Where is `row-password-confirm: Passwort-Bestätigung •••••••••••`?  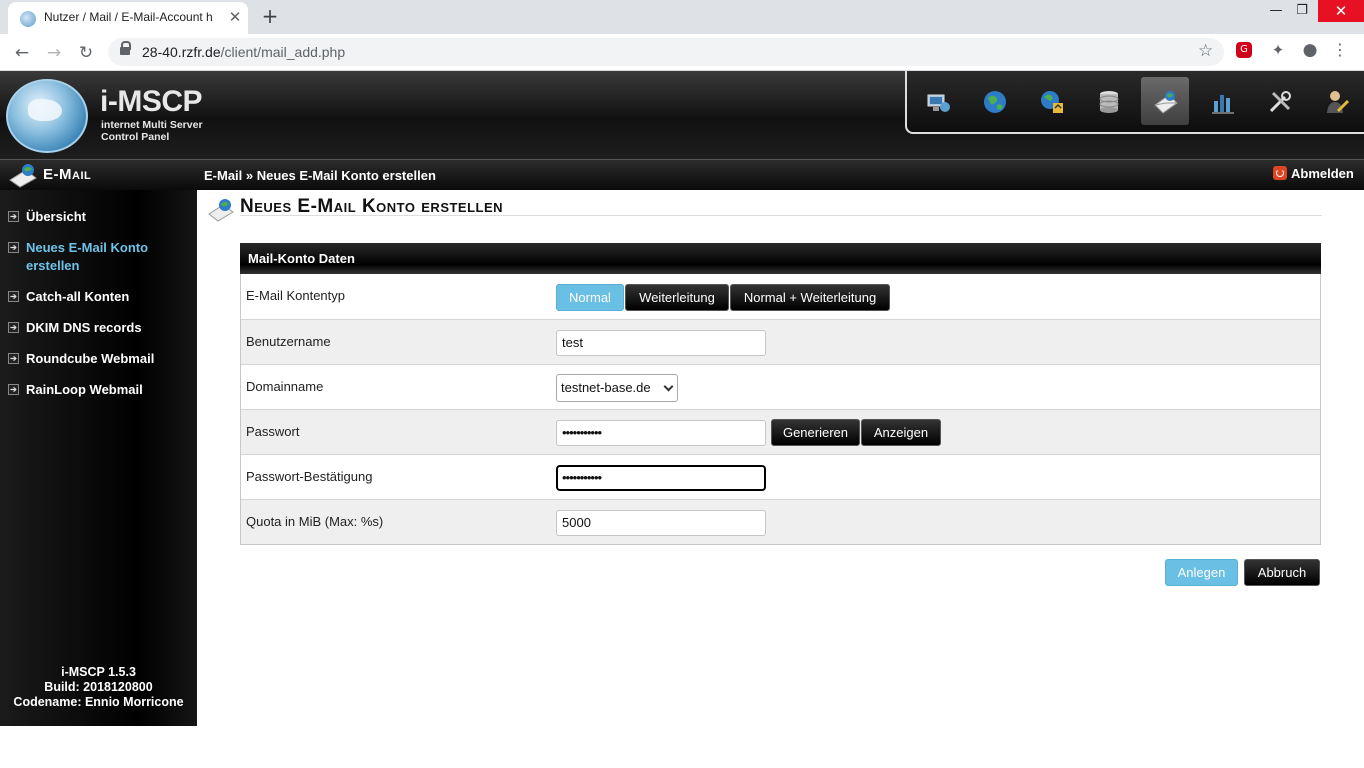 row-password-confirm: Passwort-Bestätigung ••••••••••• is located at coordinates (780, 476).